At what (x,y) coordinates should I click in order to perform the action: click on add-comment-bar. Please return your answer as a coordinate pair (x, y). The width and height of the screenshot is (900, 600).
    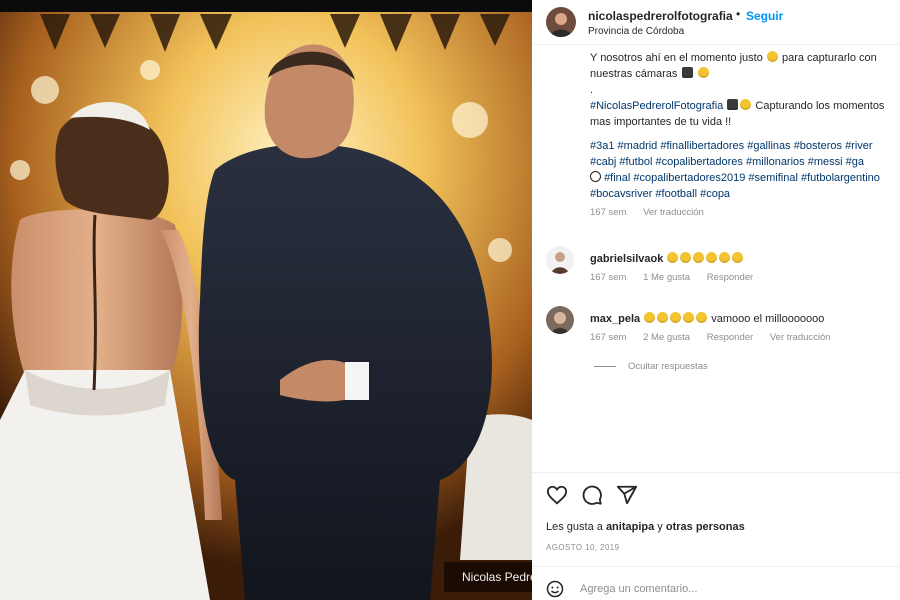
    Looking at the image, I should click on (716, 586).